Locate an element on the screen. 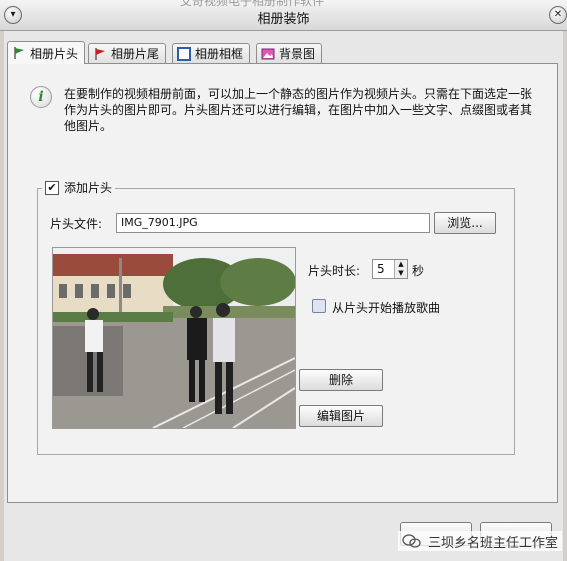 This screenshot has height=561, width=567. intro-image-preview is located at coordinates (174, 338).